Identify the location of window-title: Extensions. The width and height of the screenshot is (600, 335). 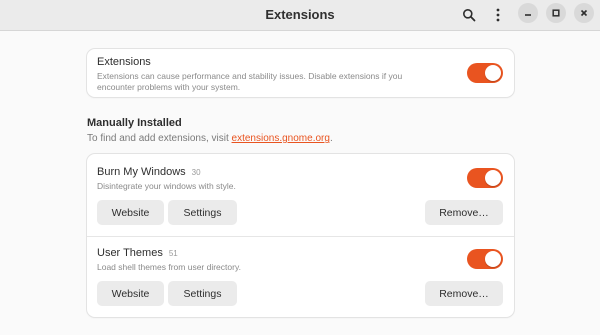
(300, 14).